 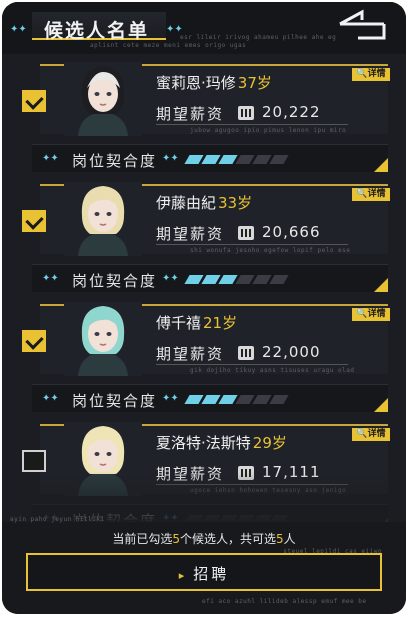 I want to click on hire-button-label: 招聘, so click(x=211, y=574).